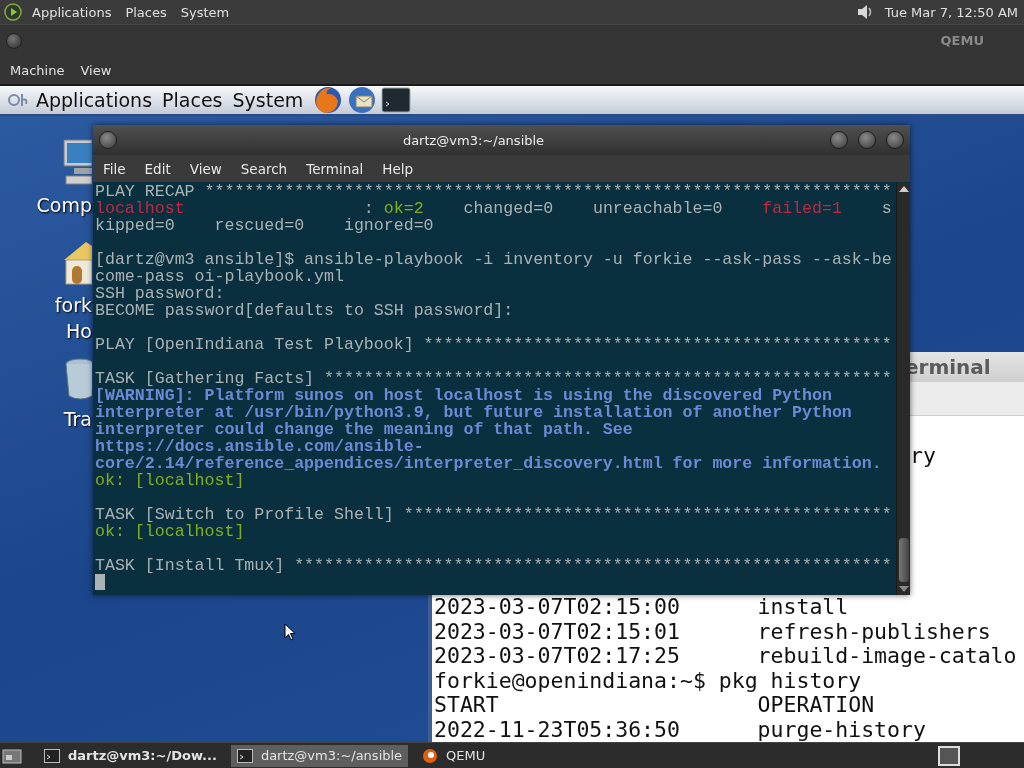  Describe the element at coordinates (100, 582) in the screenshot. I see `text-cursor` at that location.